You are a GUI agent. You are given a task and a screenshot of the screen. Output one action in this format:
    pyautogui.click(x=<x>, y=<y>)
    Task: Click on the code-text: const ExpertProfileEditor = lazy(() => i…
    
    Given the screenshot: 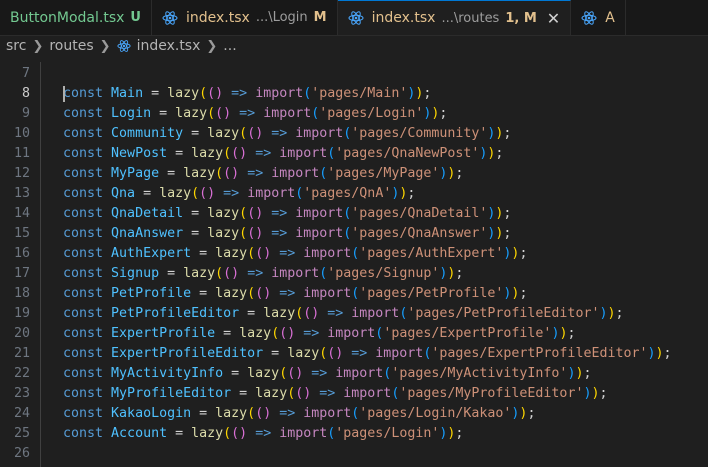 What is the action you would take?
    pyautogui.click(x=367, y=353)
    